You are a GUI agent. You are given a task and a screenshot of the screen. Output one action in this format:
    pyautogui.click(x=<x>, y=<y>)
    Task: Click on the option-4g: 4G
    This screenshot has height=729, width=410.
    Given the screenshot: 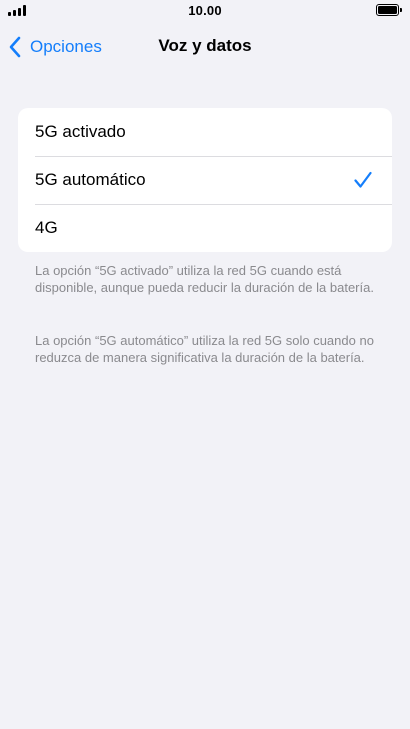 What is the action you would take?
    pyautogui.click(x=205, y=228)
    